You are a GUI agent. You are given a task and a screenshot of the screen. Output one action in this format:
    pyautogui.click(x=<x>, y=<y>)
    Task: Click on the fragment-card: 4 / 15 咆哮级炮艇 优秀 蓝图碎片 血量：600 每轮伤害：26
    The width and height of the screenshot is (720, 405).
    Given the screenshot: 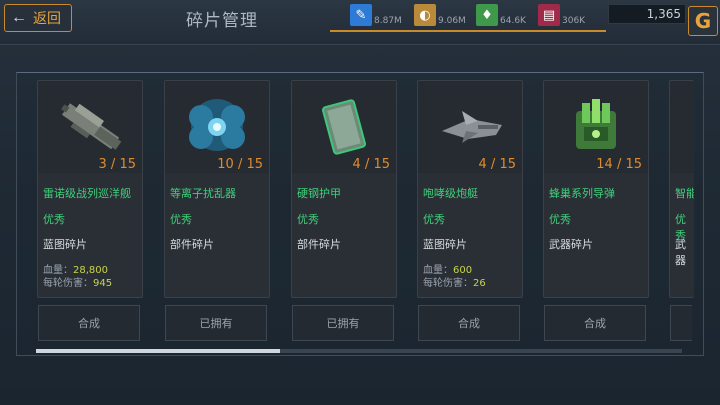 What is the action you would take?
    pyautogui.click(x=470, y=189)
    